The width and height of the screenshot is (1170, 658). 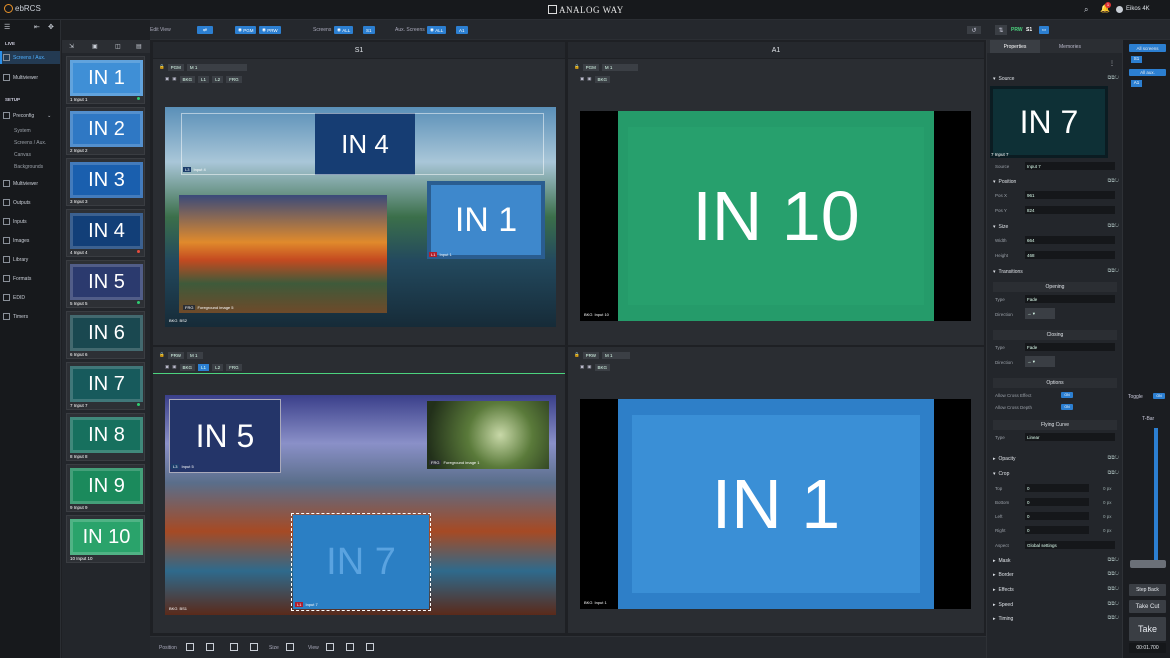 I want to click on layer-in1: IN 1, so click(x=486, y=220).